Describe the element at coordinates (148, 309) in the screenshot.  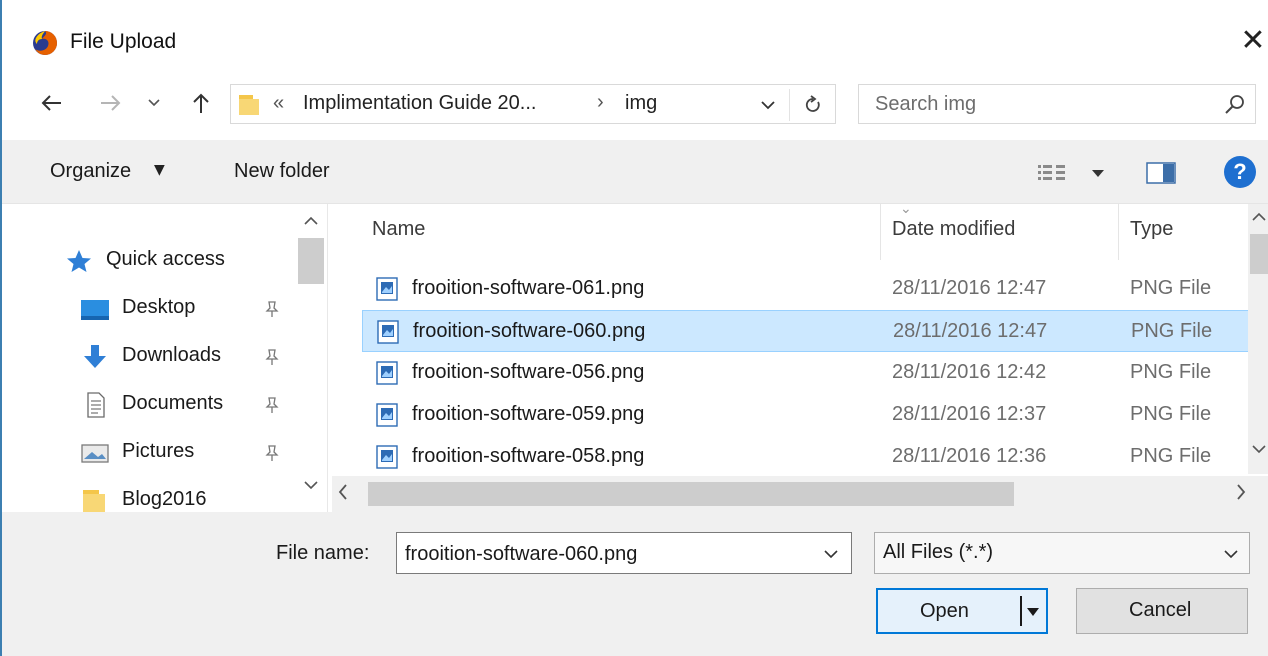
I see `nav-item-desktop: Desktop` at that location.